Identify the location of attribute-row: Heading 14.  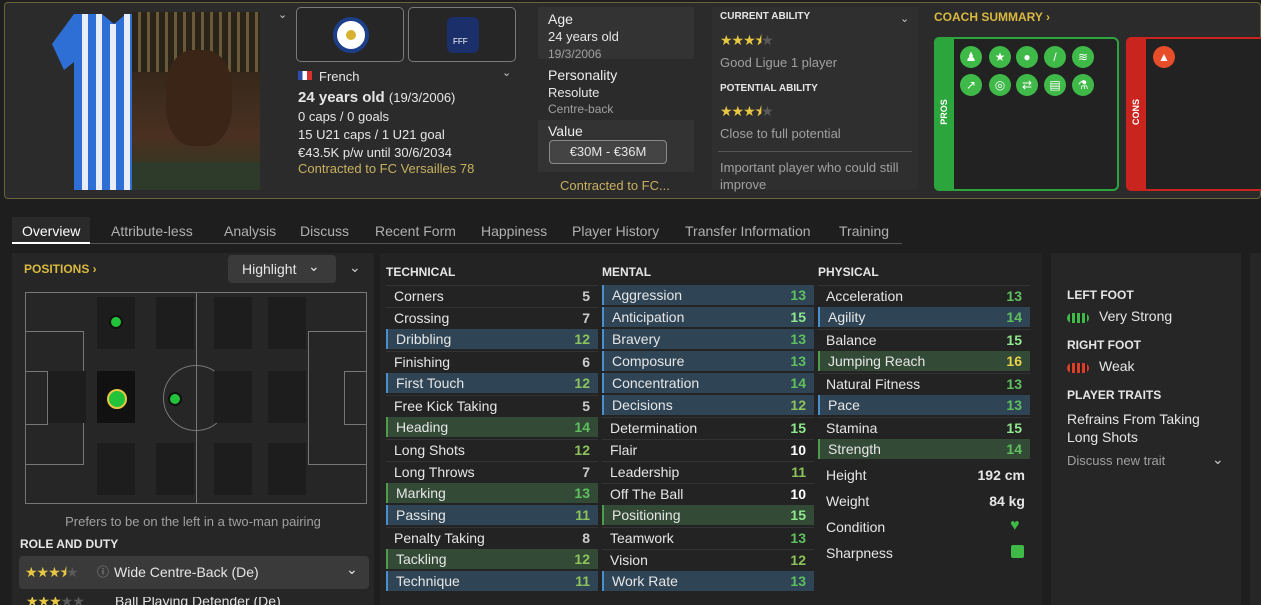
(492, 427).